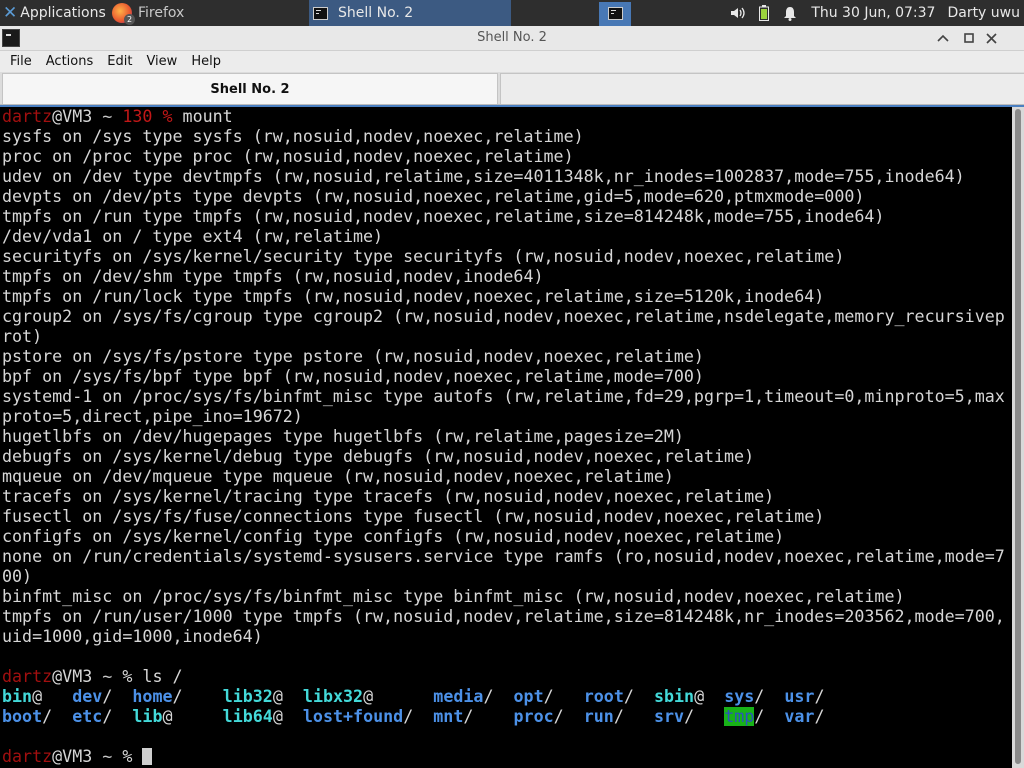 This screenshot has height=768, width=1024. What do you see at coordinates (512, 88) in the screenshot?
I see `tab-bar: Shell No. 2` at bounding box center [512, 88].